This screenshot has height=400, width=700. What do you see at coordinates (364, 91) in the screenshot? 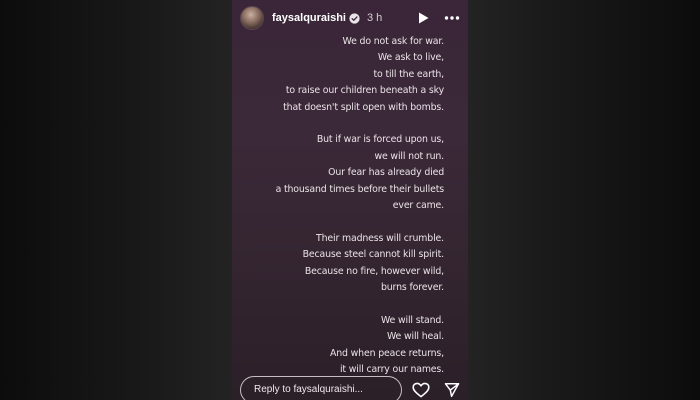
I see `poem-line: to raise our children beneath a sky` at bounding box center [364, 91].